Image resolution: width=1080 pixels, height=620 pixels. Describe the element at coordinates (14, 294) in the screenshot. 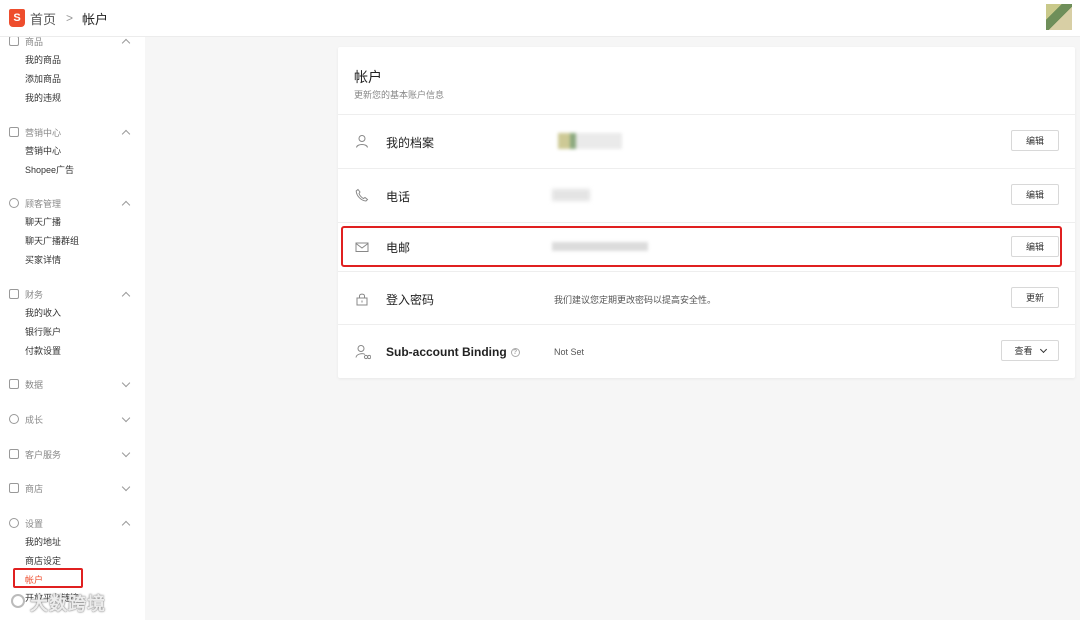

I see `wallet-icon` at that location.